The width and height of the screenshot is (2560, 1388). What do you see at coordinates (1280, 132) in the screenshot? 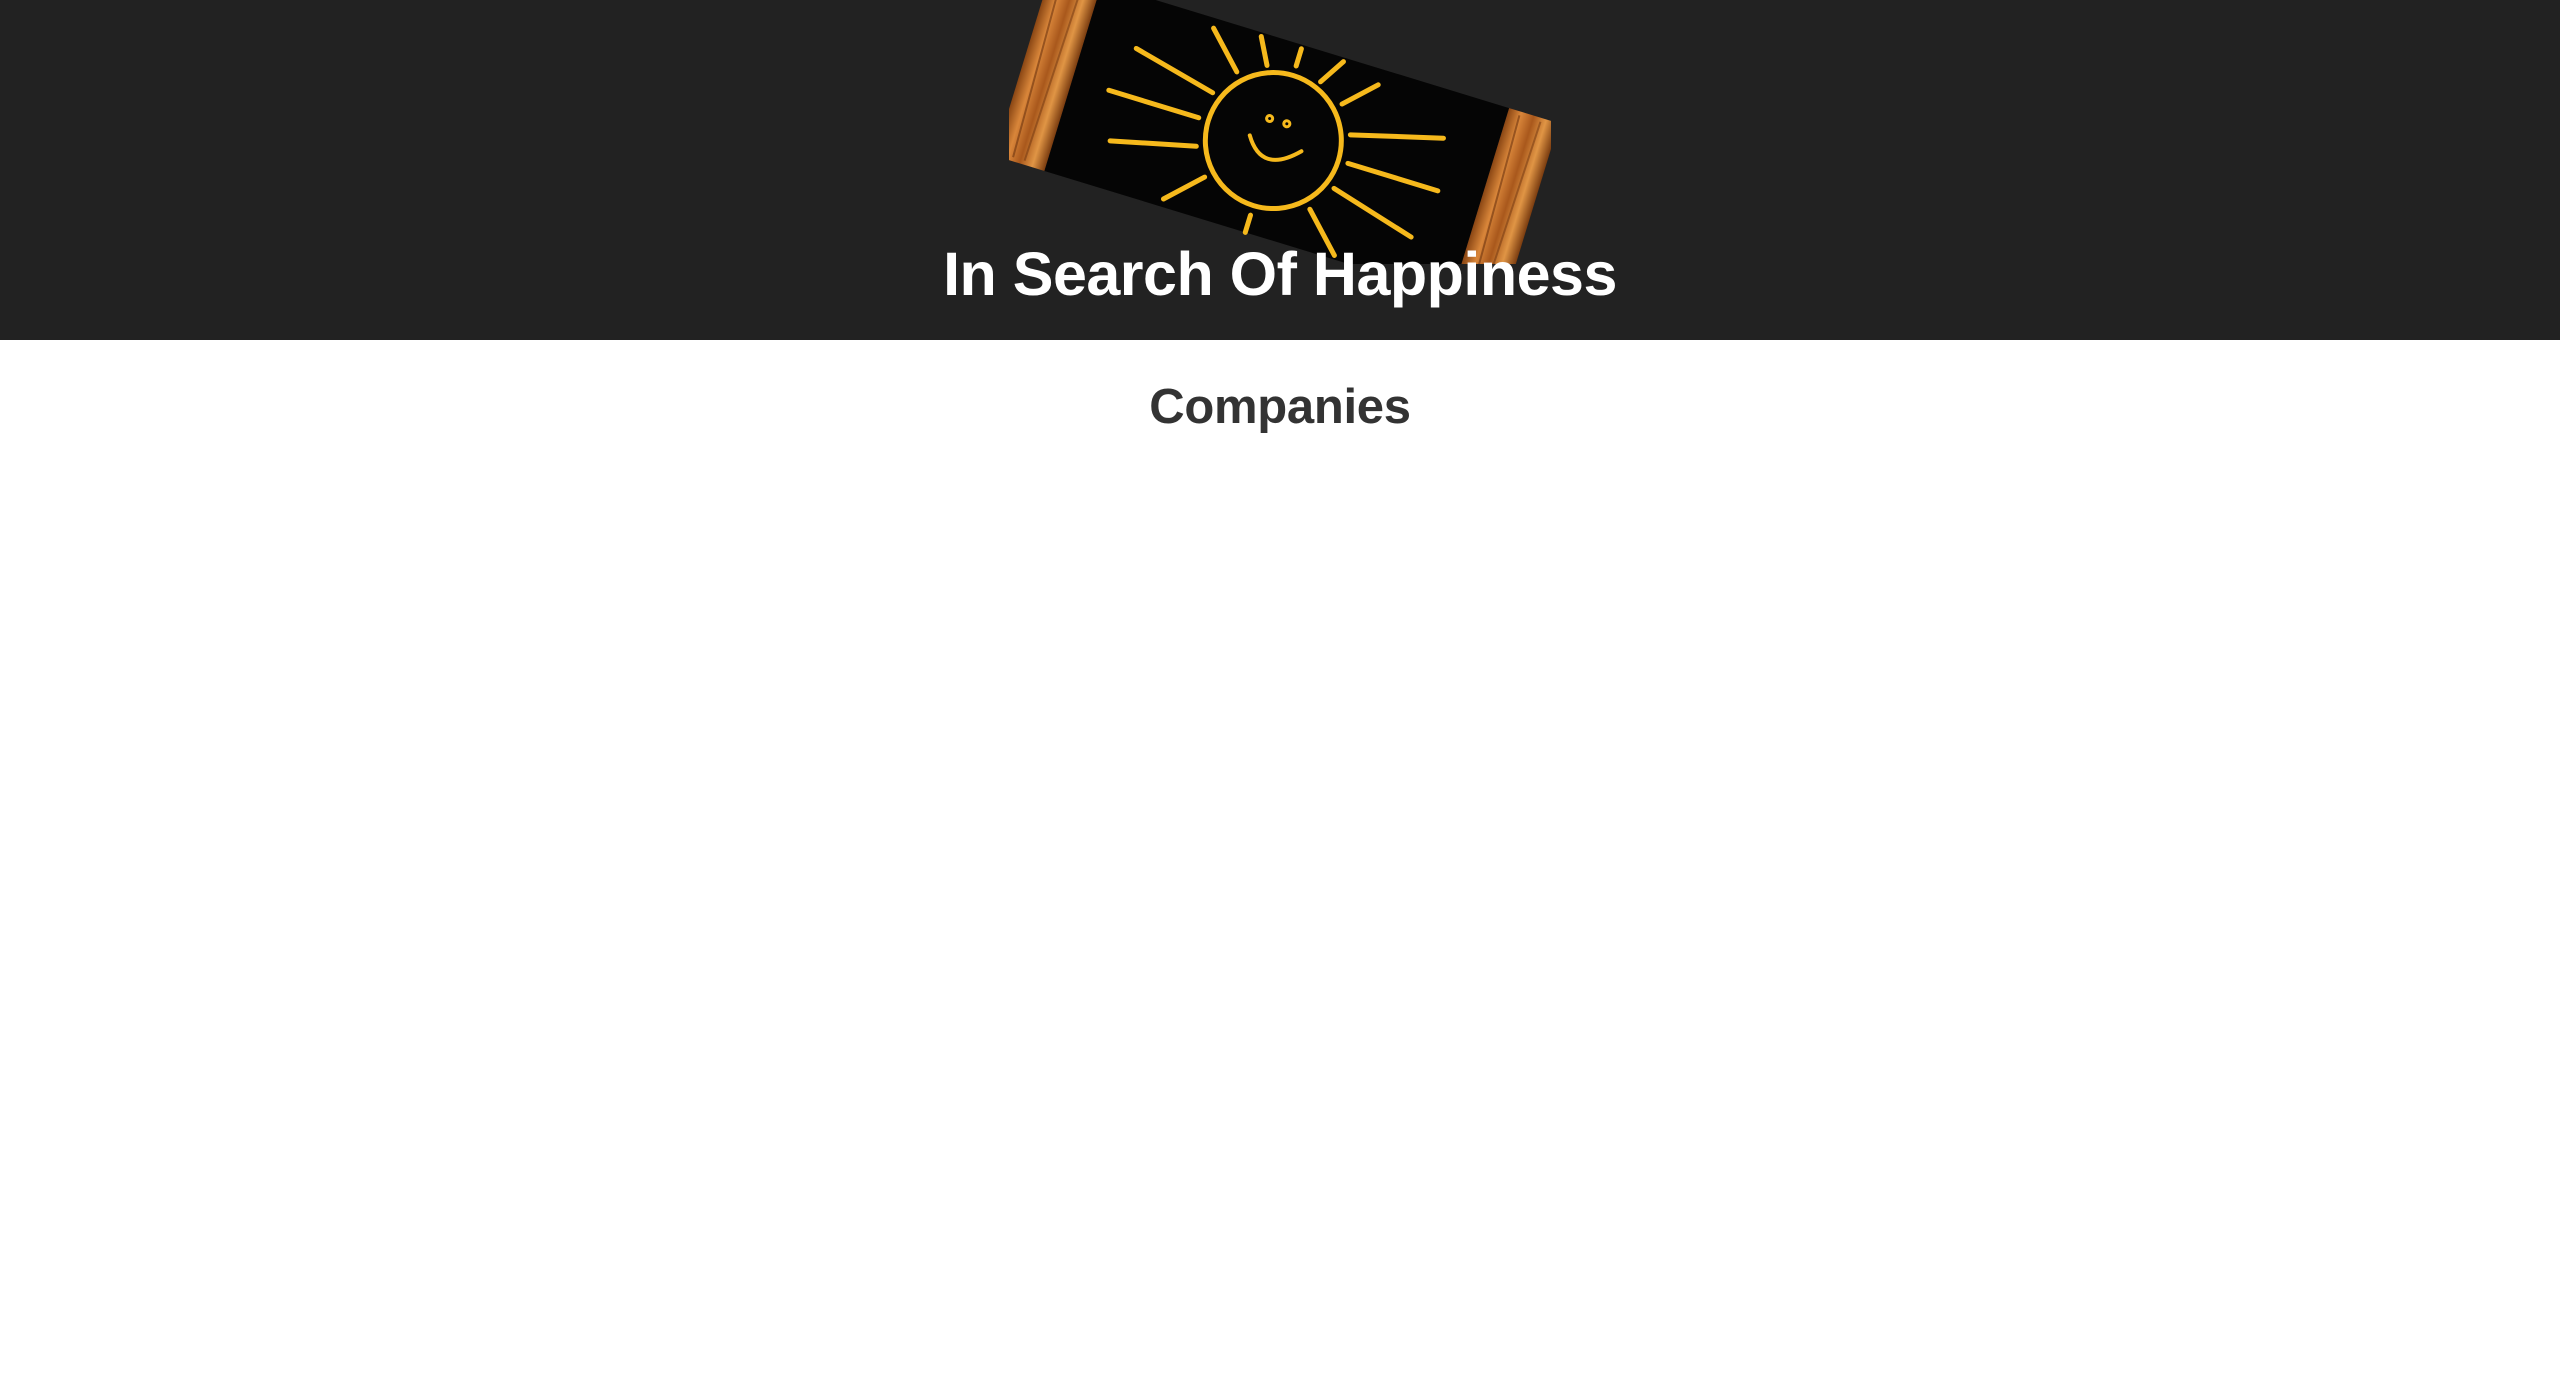
I see `smiling-sun-chalkboard-icon` at bounding box center [1280, 132].